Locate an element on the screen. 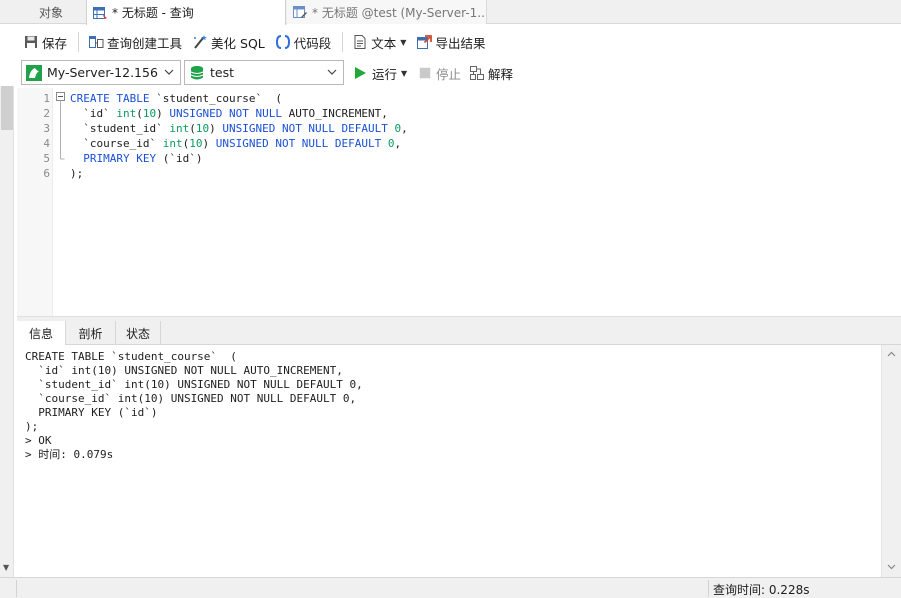  sql-number: 0 is located at coordinates (391, 143).